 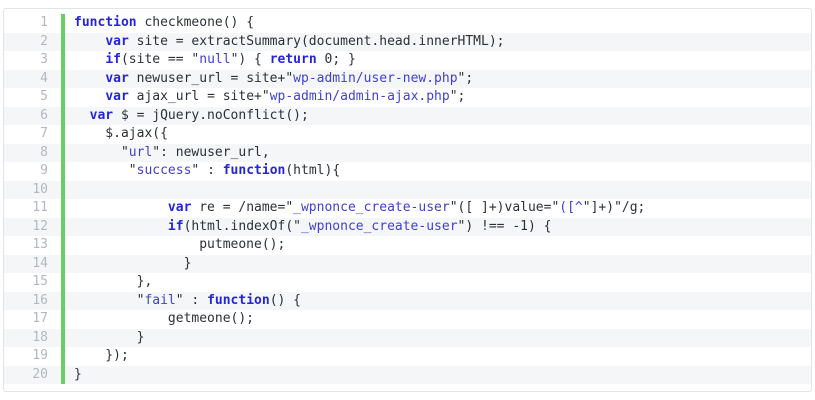 I want to click on keyword-token: return, so click(x=293, y=59).